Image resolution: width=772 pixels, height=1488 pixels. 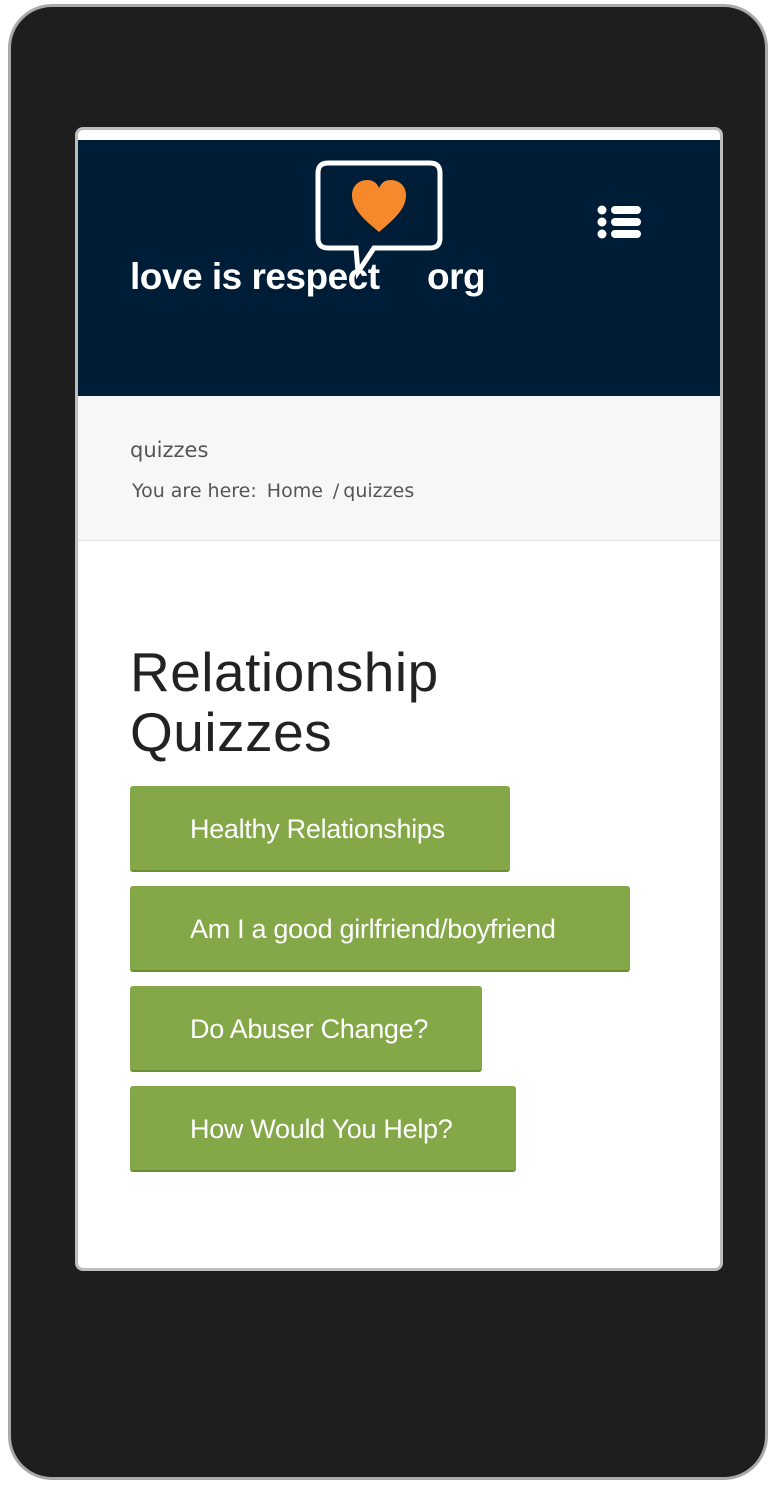 I want to click on menu-button, so click(x=620, y=222).